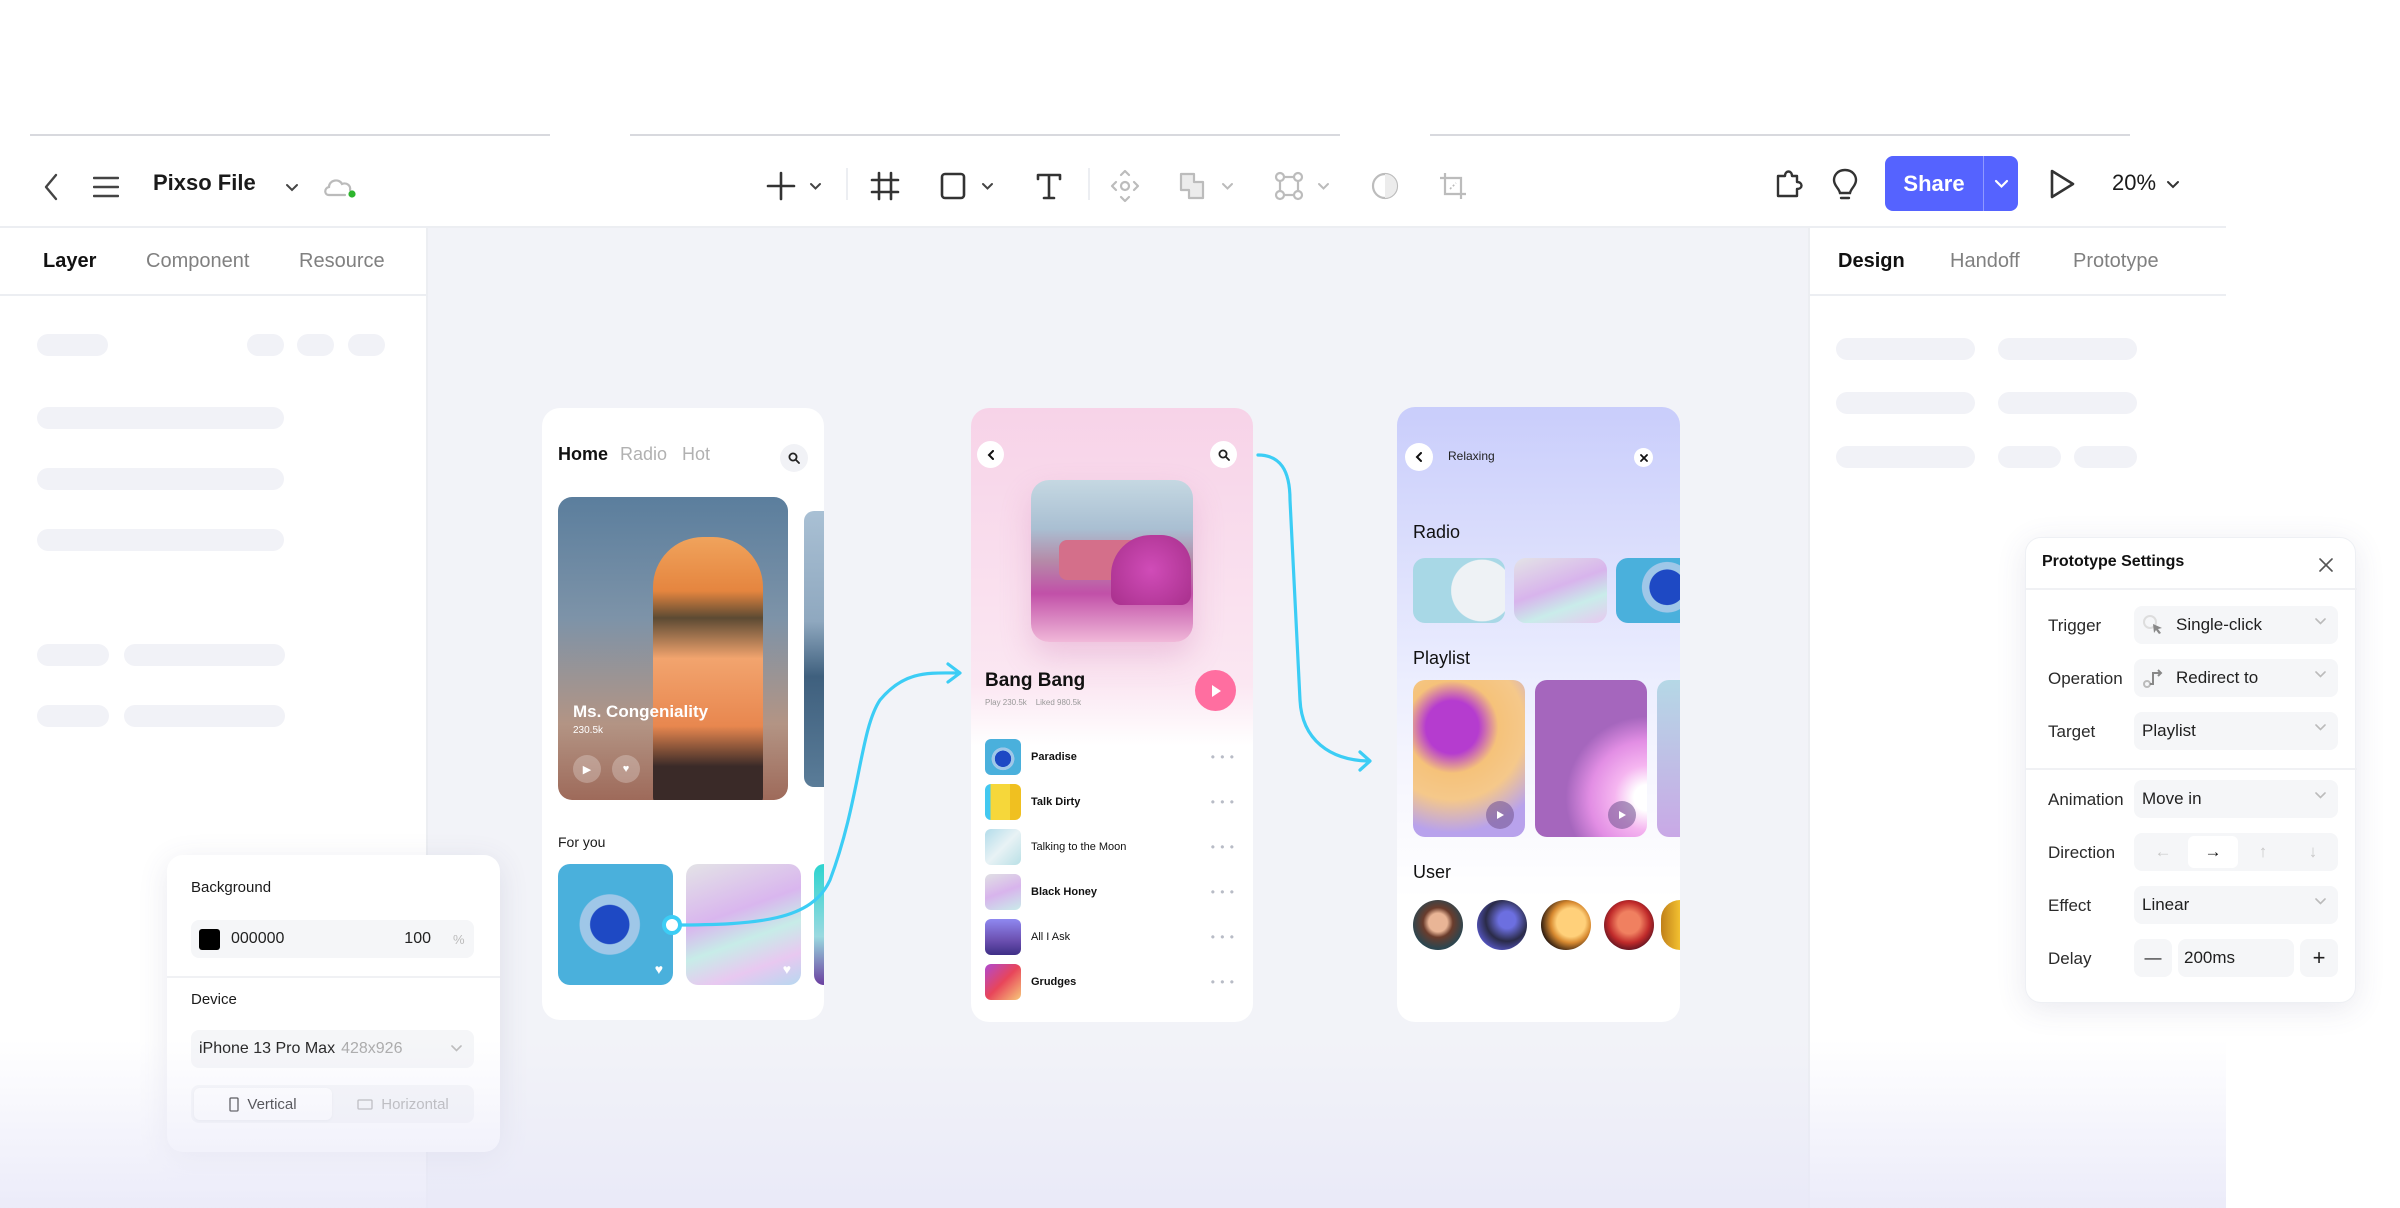  Describe the element at coordinates (204, 183) in the screenshot. I see `file-name: Pixso File` at that location.